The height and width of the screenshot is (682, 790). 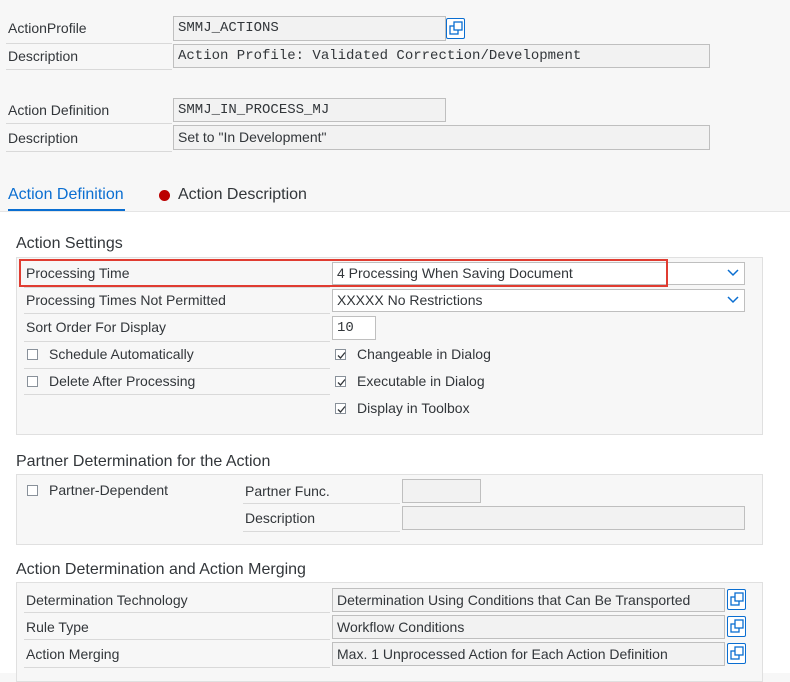 What do you see at coordinates (421, 381) in the screenshot?
I see `executable-label: Executable in Dialog` at bounding box center [421, 381].